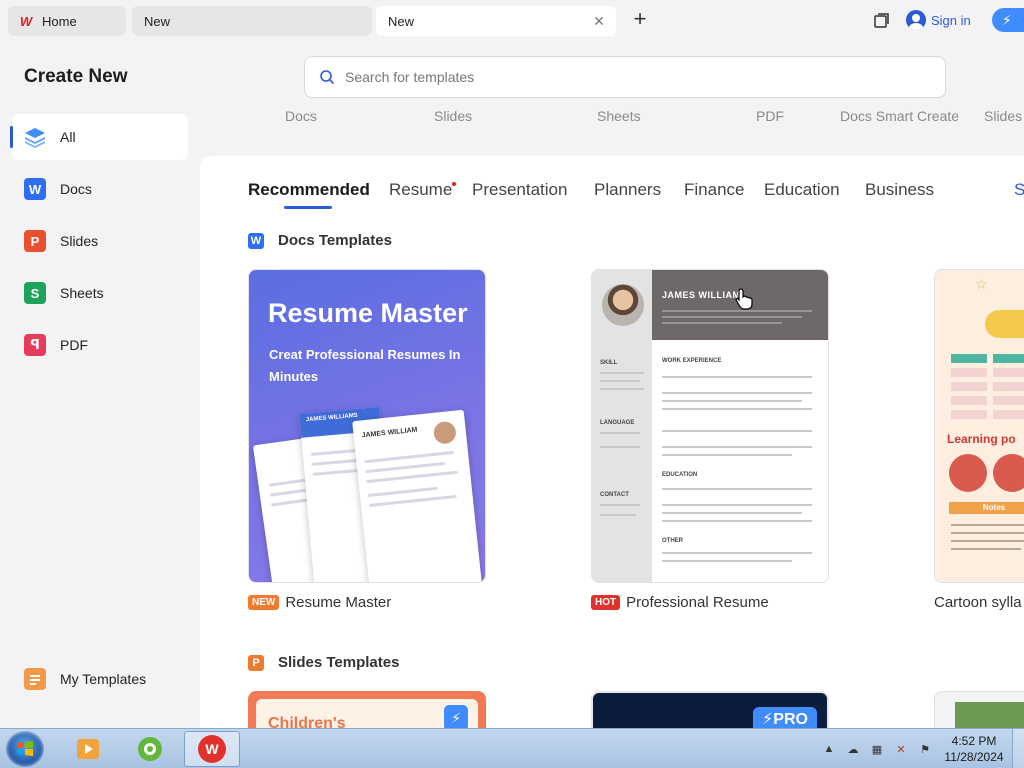 Image resolution: width=1024 pixels, height=768 pixels. What do you see at coordinates (619, 116) in the screenshot?
I see `type-sheets: Sheets` at bounding box center [619, 116].